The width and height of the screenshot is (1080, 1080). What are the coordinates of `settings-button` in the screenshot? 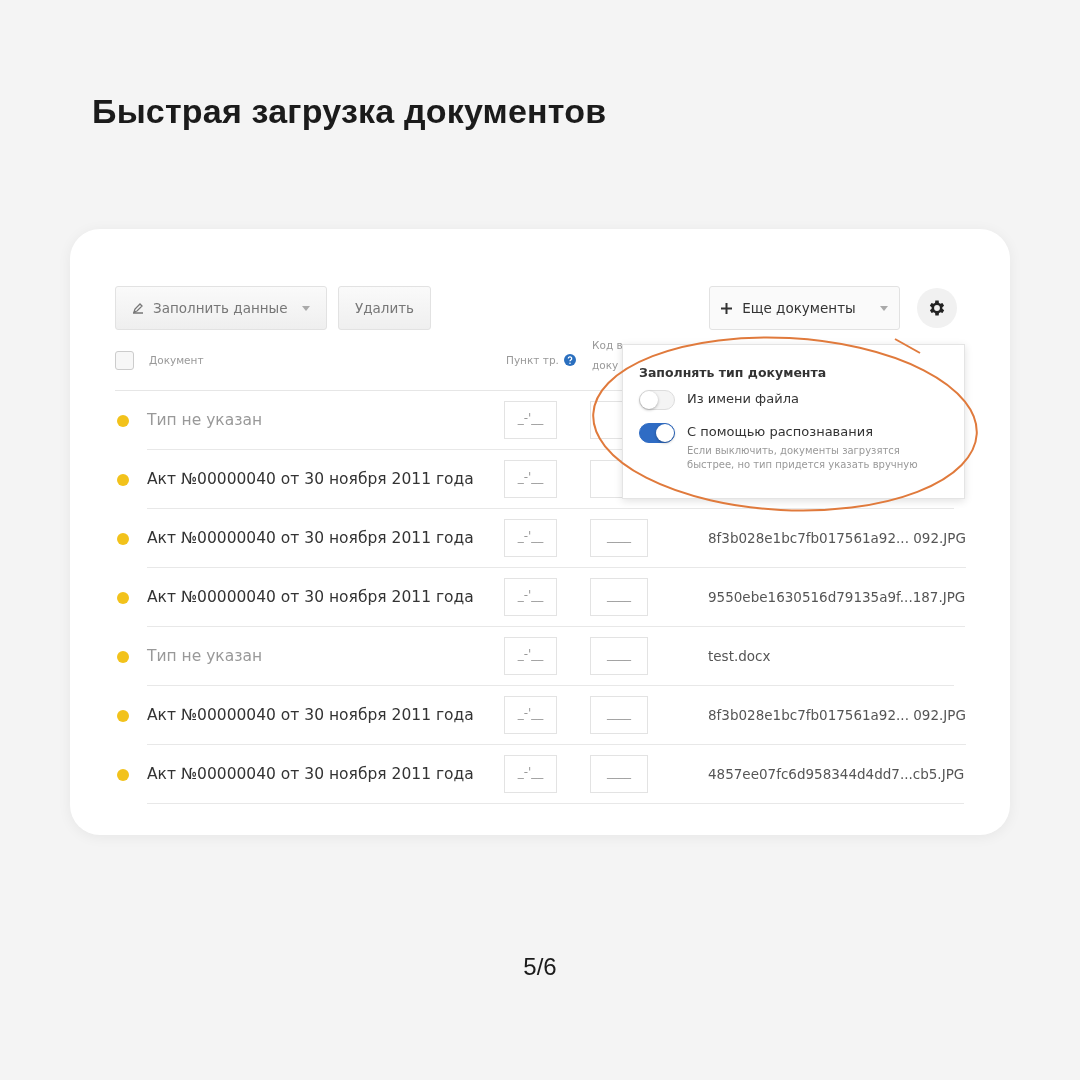 It's located at (937, 308).